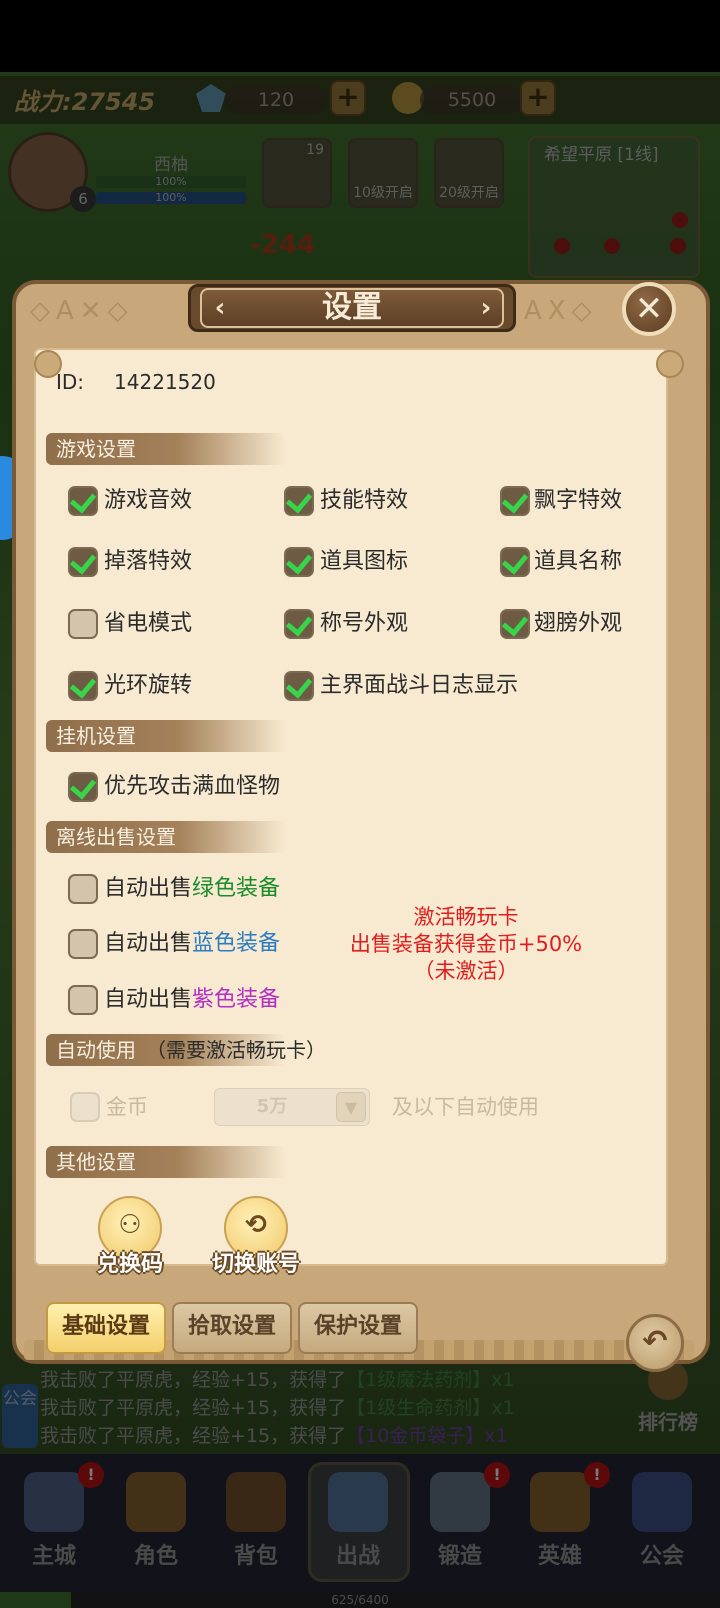 The height and width of the screenshot is (1608, 720). I want to click on section-auto-use: 自动使用 （需要激活畅玩卡）, so click(191, 1050).